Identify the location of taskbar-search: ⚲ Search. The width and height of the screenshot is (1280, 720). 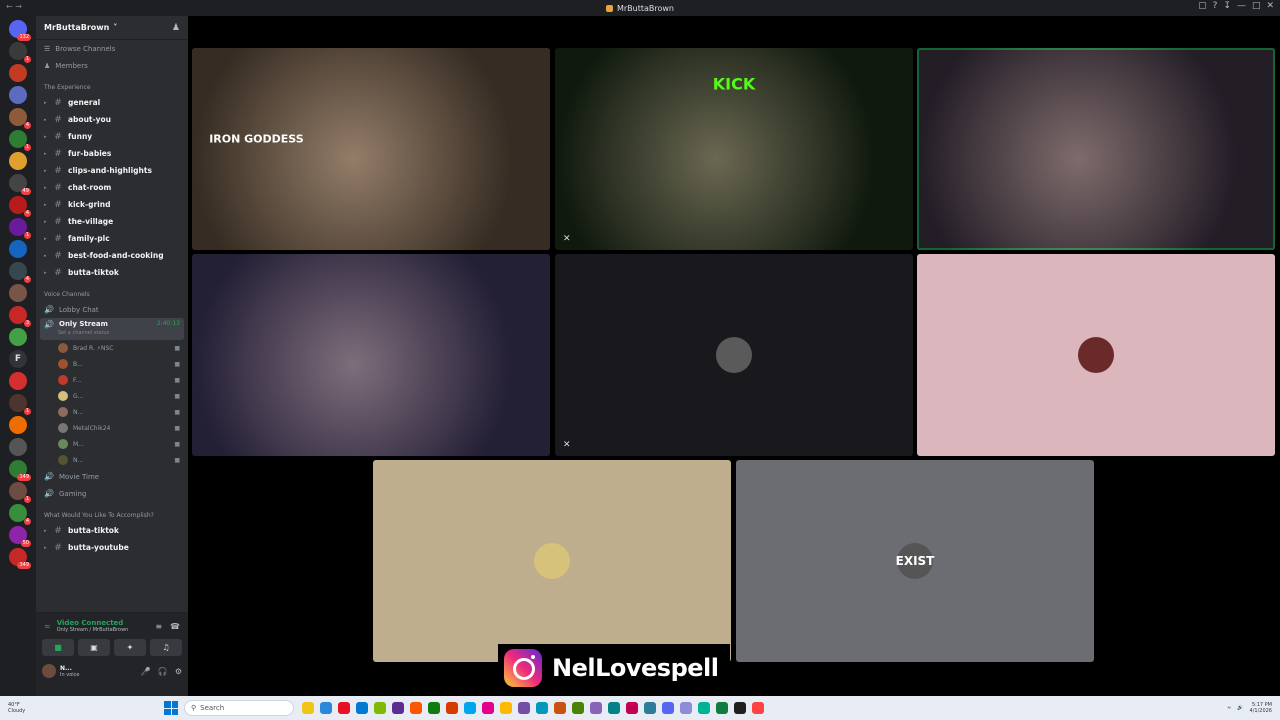
(239, 708).